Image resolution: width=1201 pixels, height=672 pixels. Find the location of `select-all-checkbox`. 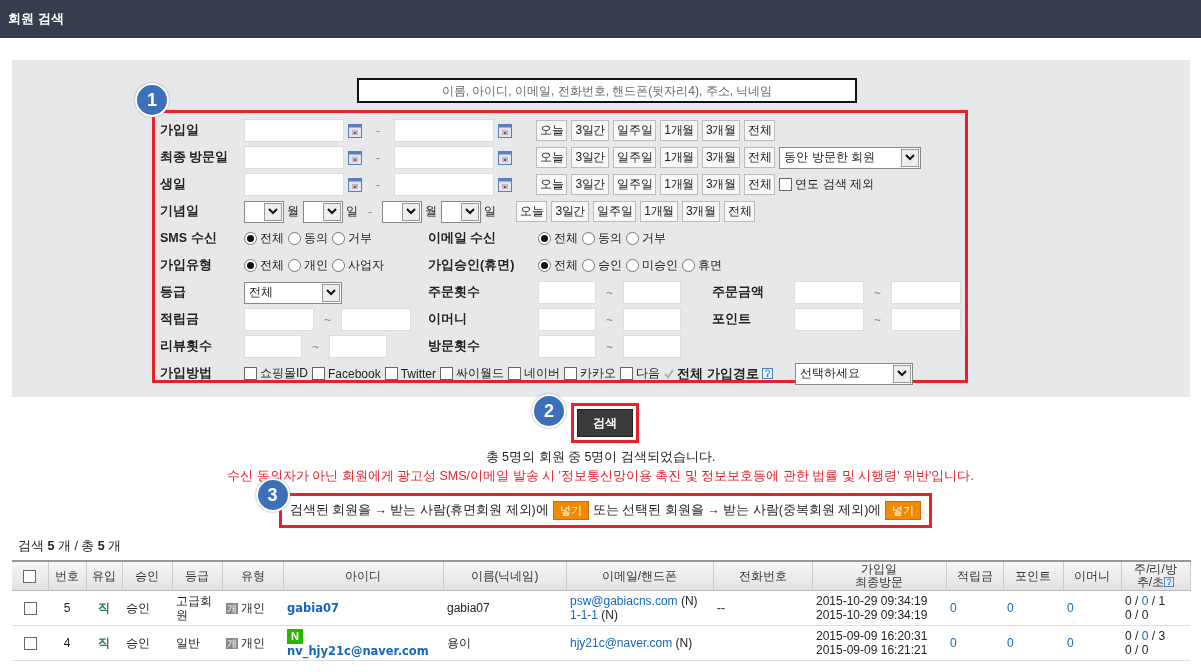

select-all-checkbox is located at coordinates (30, 576).